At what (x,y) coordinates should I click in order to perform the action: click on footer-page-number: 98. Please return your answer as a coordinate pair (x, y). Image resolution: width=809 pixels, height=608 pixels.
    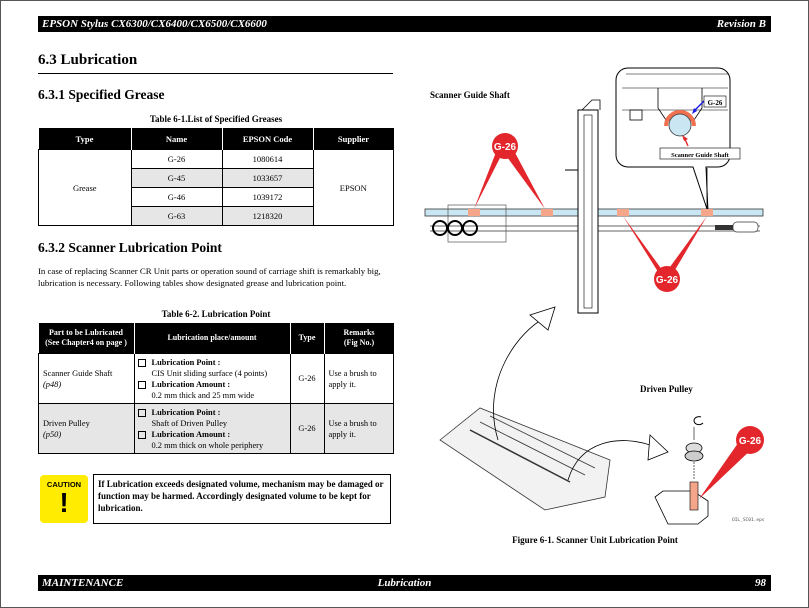
    Looking at the image, I should click on (760, 583).